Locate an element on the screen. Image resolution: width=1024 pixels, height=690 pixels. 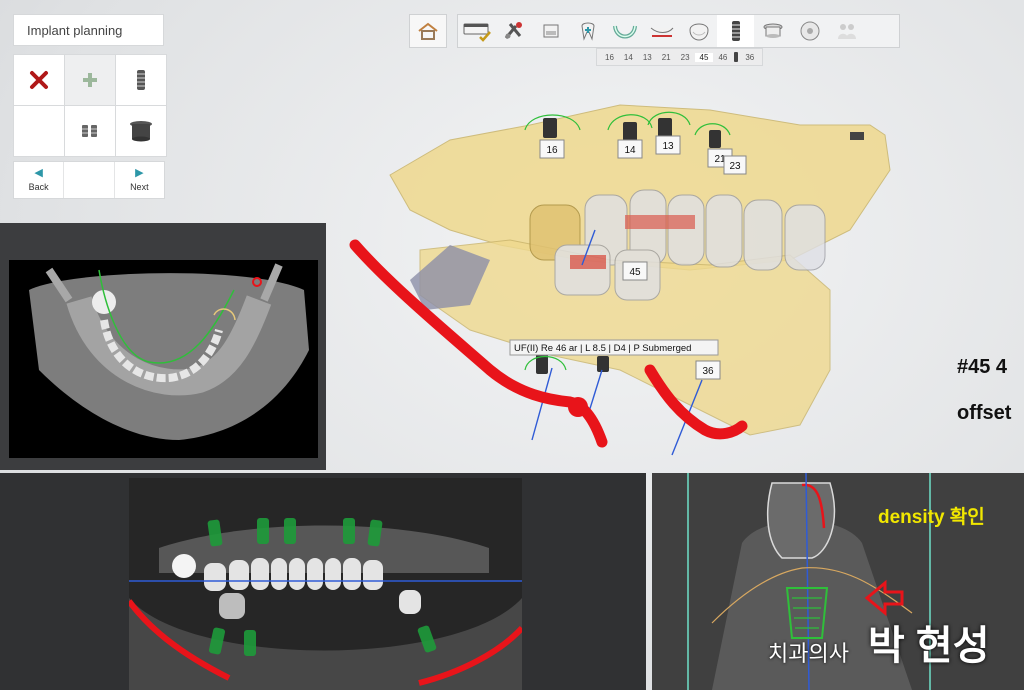
ruler-jaw-icon is located at coordinates (661, 32).